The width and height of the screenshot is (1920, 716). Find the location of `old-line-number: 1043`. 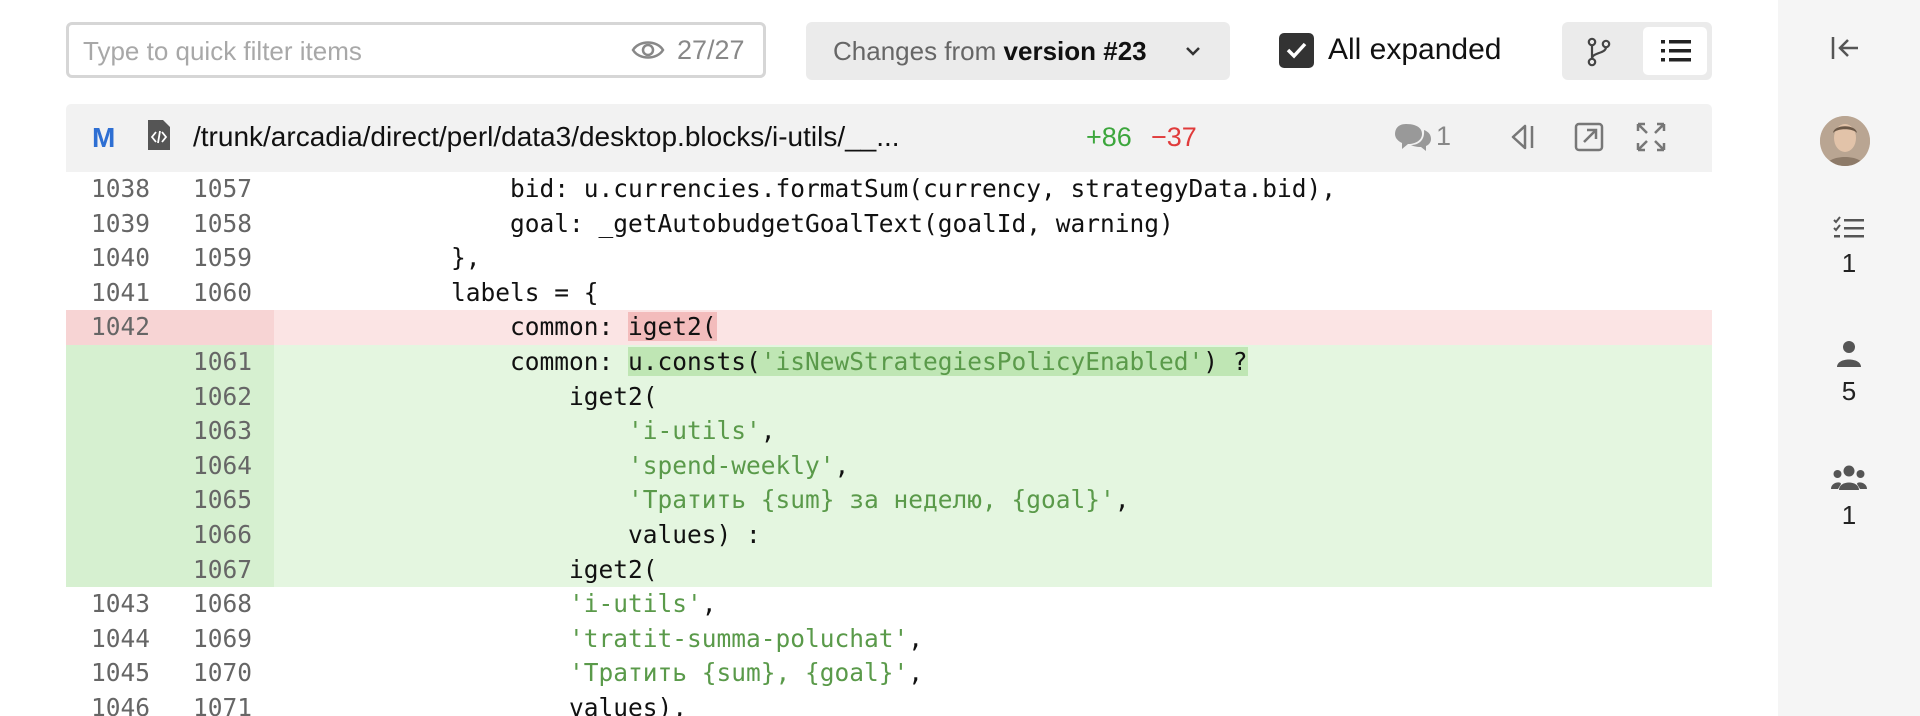

old-line-number: 1043 is located at coordinates (108, 604).